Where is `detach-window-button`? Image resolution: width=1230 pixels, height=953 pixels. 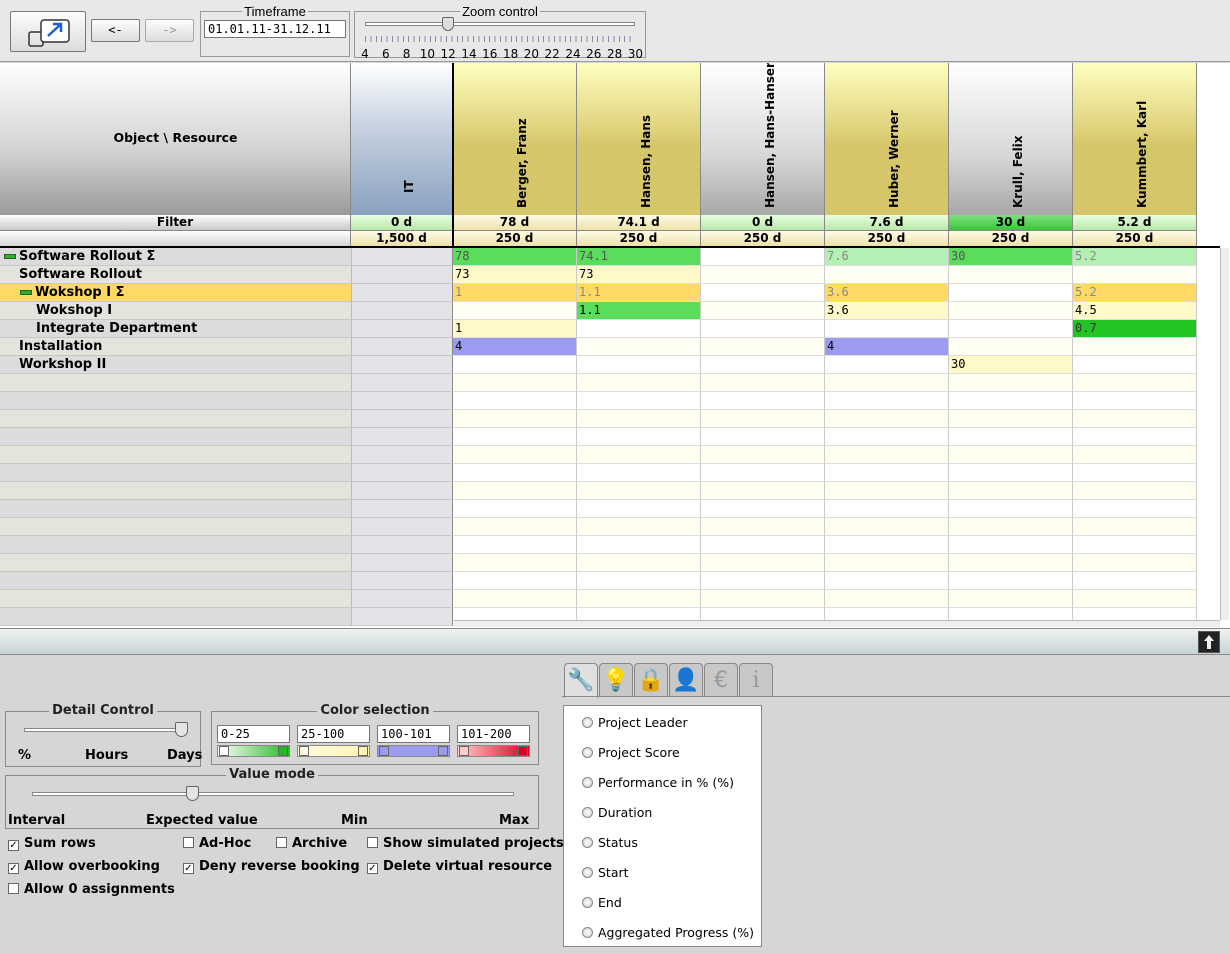
detach-window-button is located at coordinates (48, 31).